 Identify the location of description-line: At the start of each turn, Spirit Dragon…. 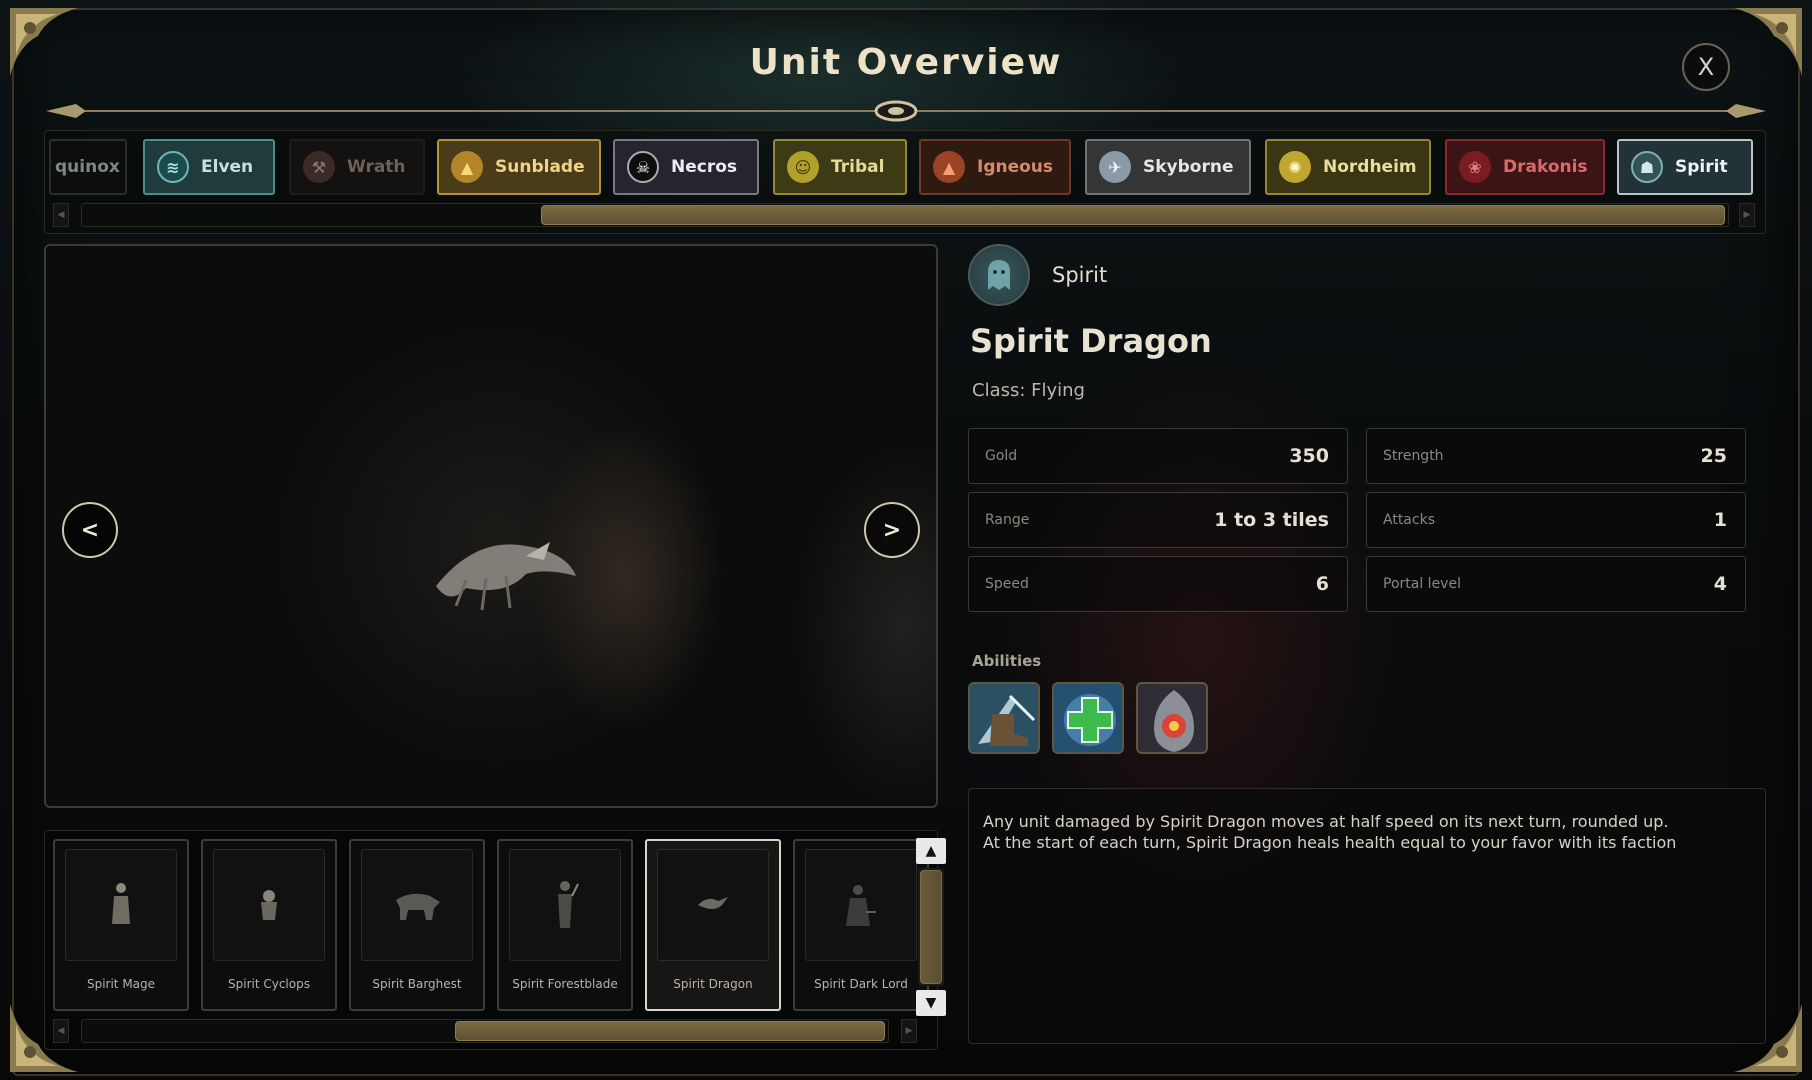
(1330, 842).